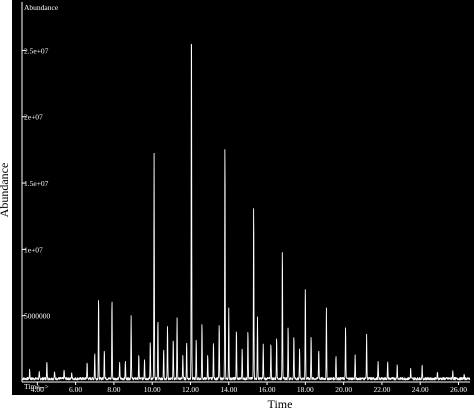 This screenshot has height=415, width=474. Describe the element at coordinates (36, 386) in the screenshot. I see `x-axis-prefix-label: Time-->` at that location.